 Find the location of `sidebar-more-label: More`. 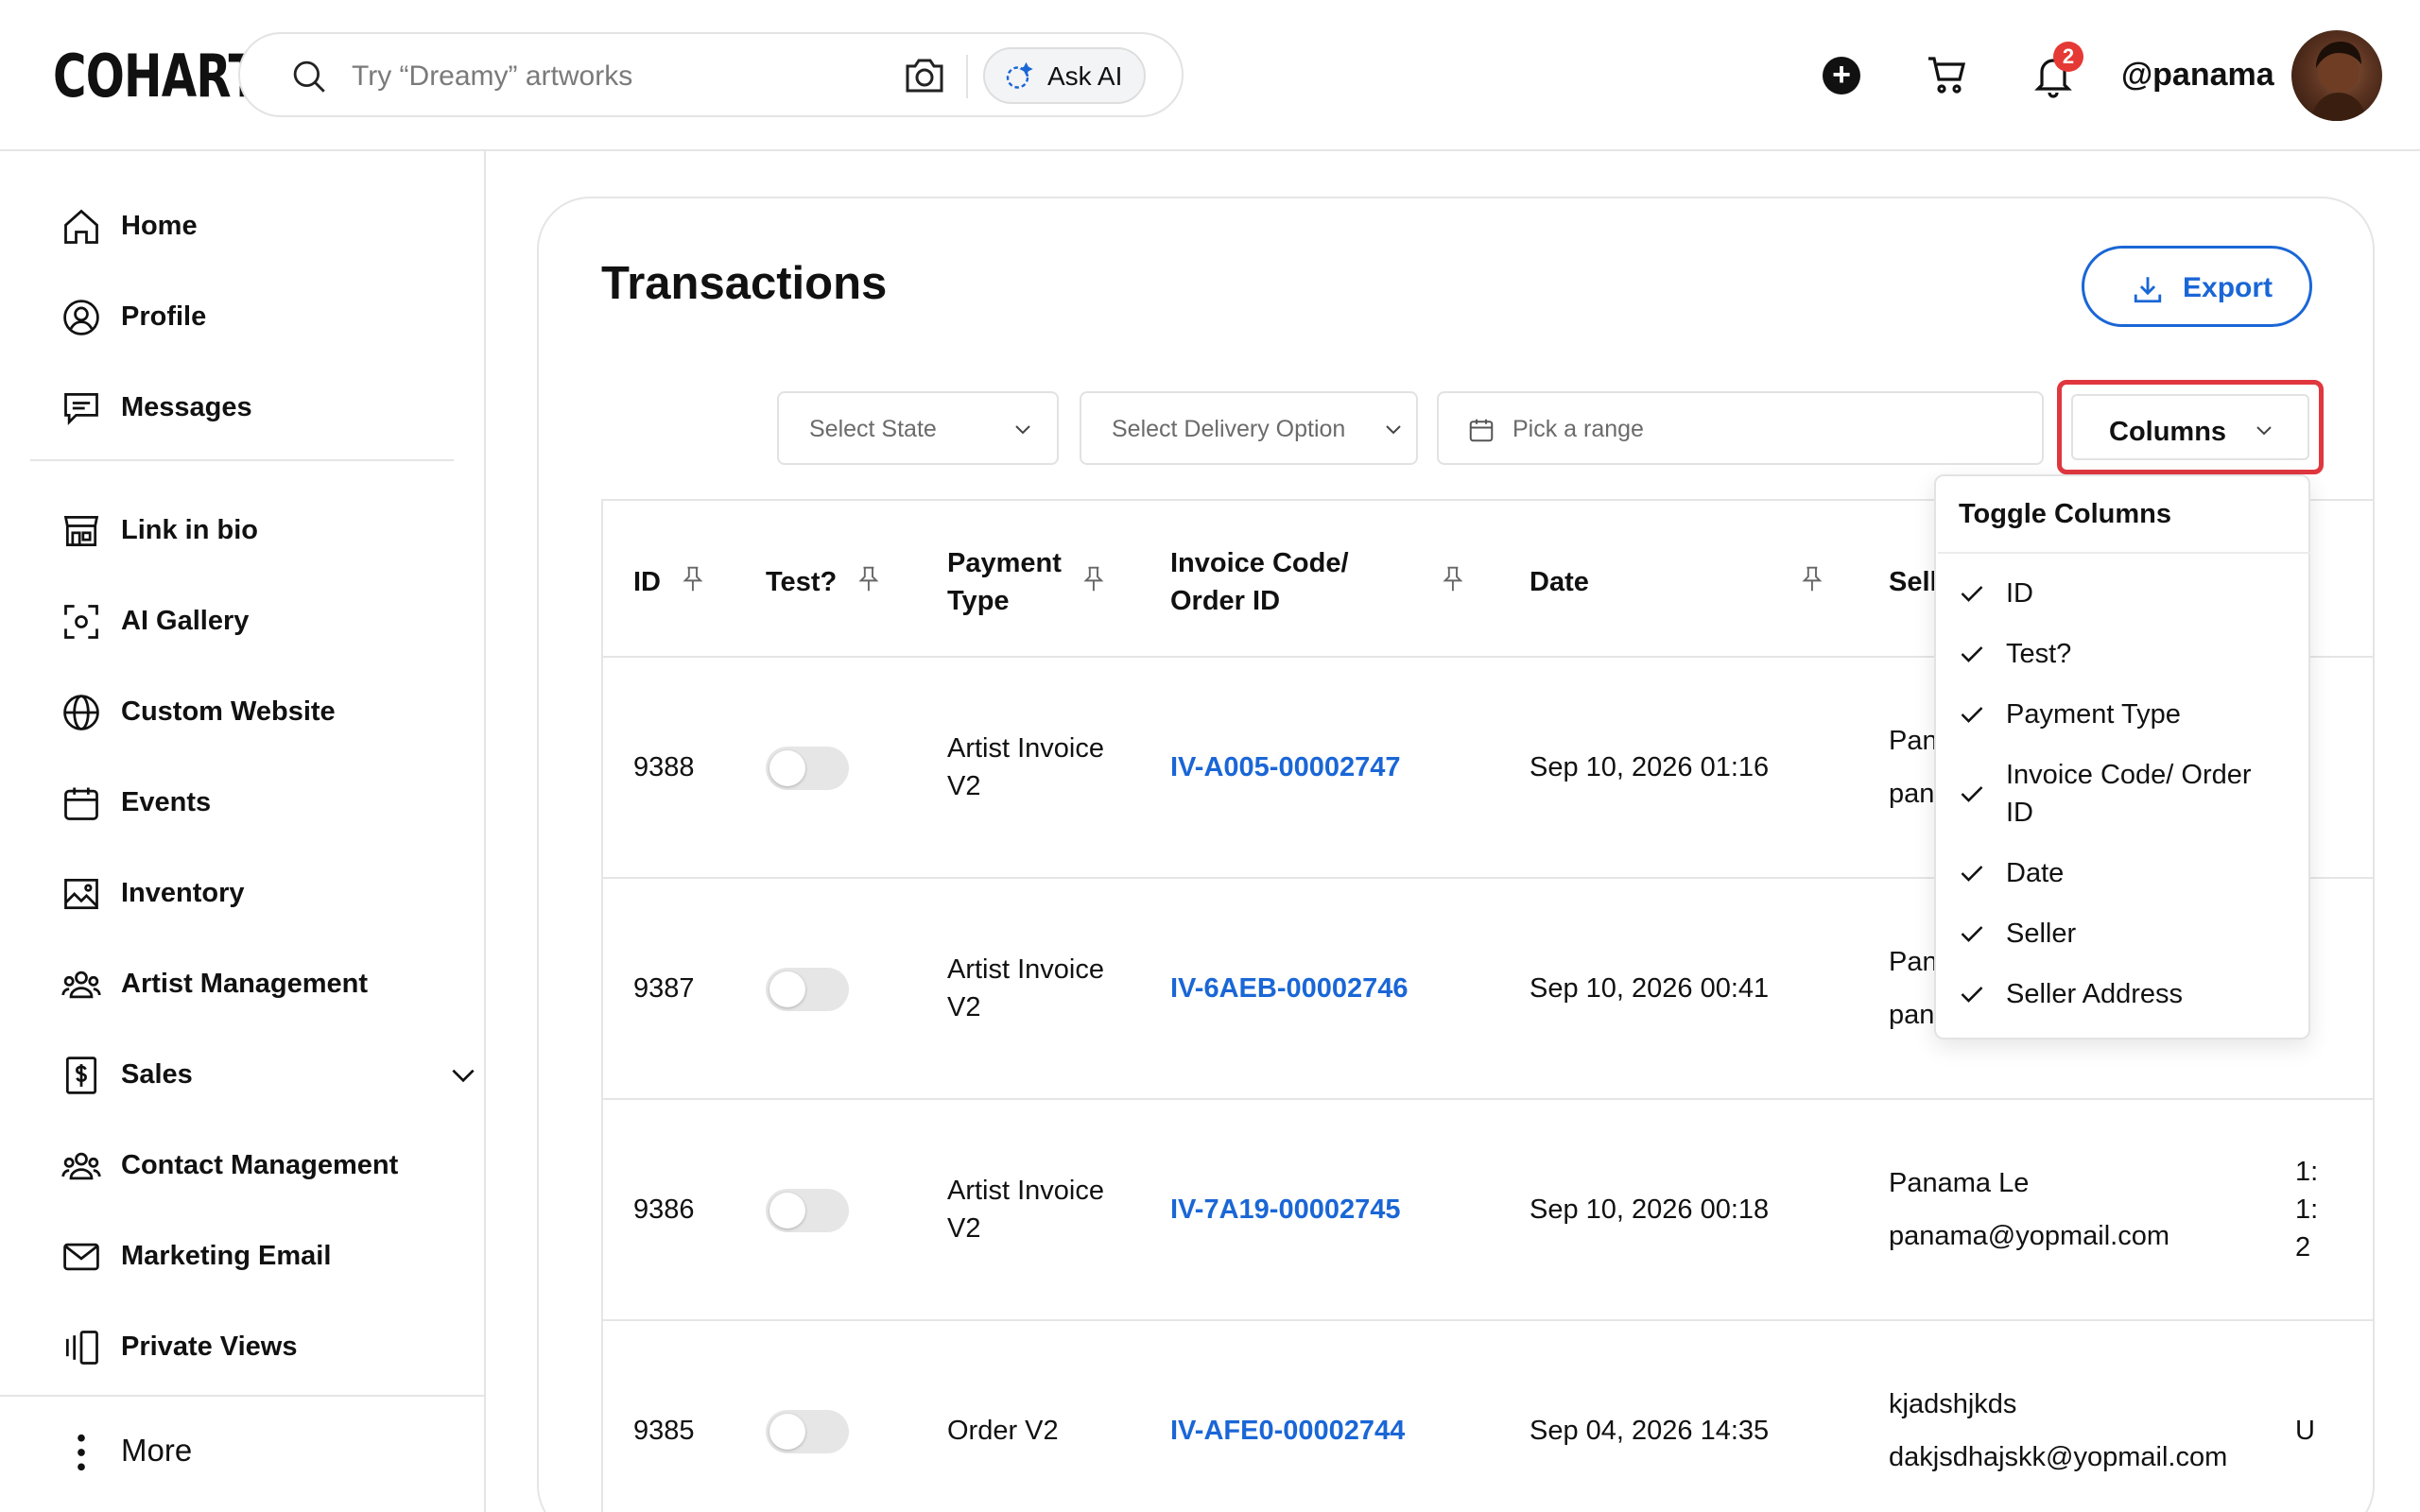

sidebar-more-label: More is located at coordinates (157, 1450).